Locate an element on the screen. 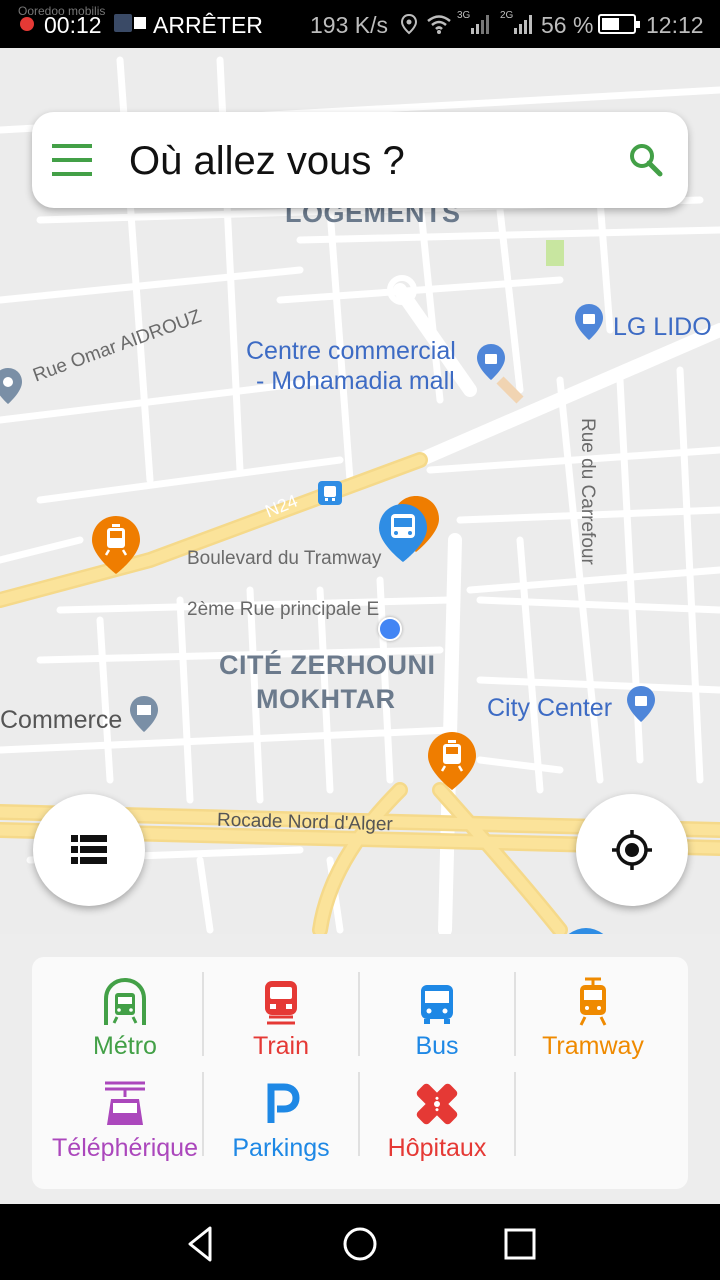 This screenshot has width=720, height=1280. cable-car-icon is located at coordinates (125, 1103).